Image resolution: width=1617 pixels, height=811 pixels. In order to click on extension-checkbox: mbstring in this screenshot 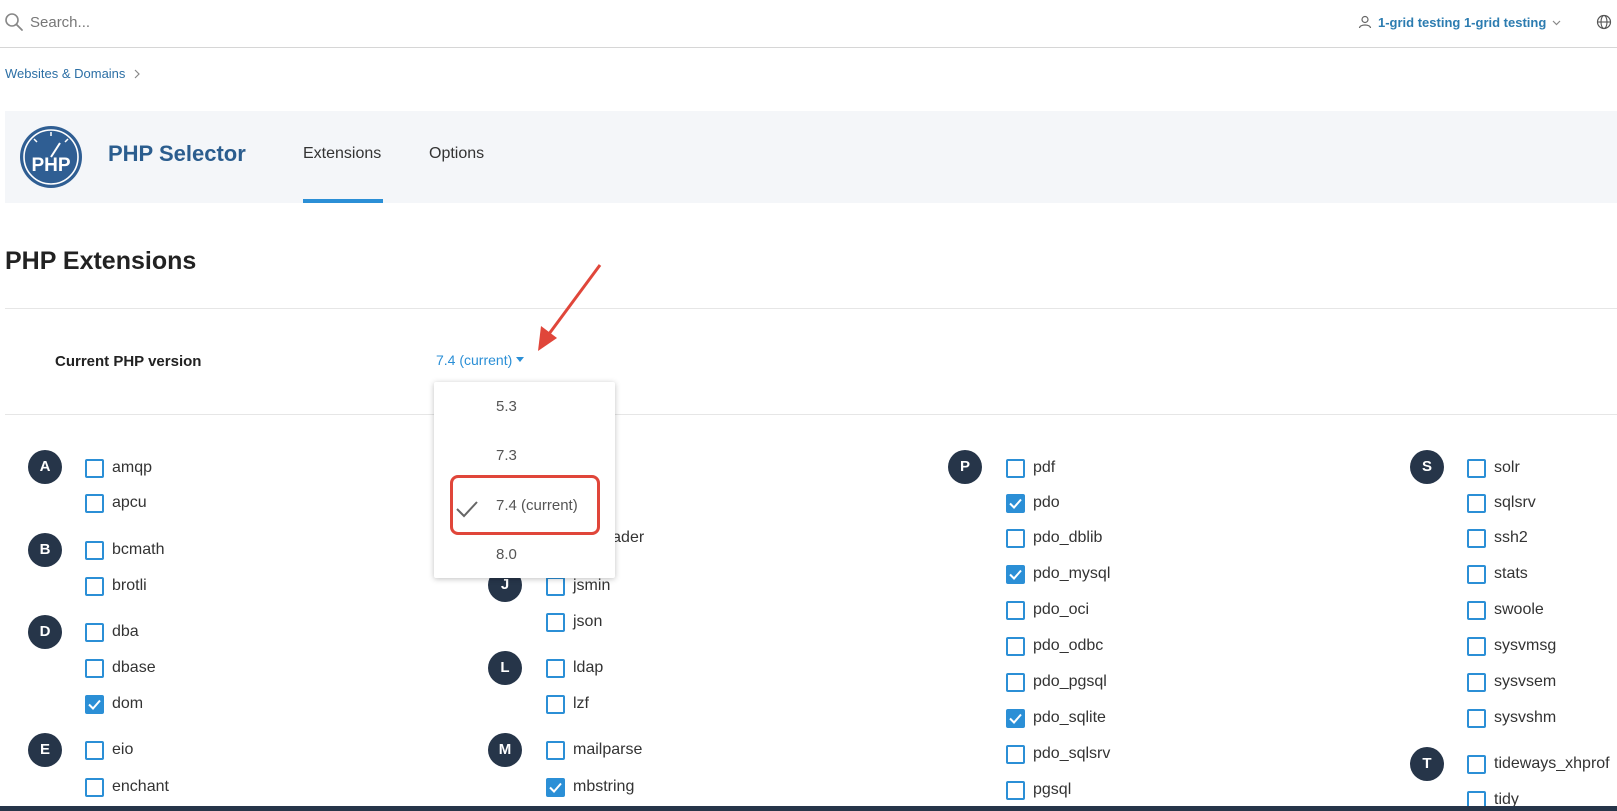, I will do `click(590, 787)`.